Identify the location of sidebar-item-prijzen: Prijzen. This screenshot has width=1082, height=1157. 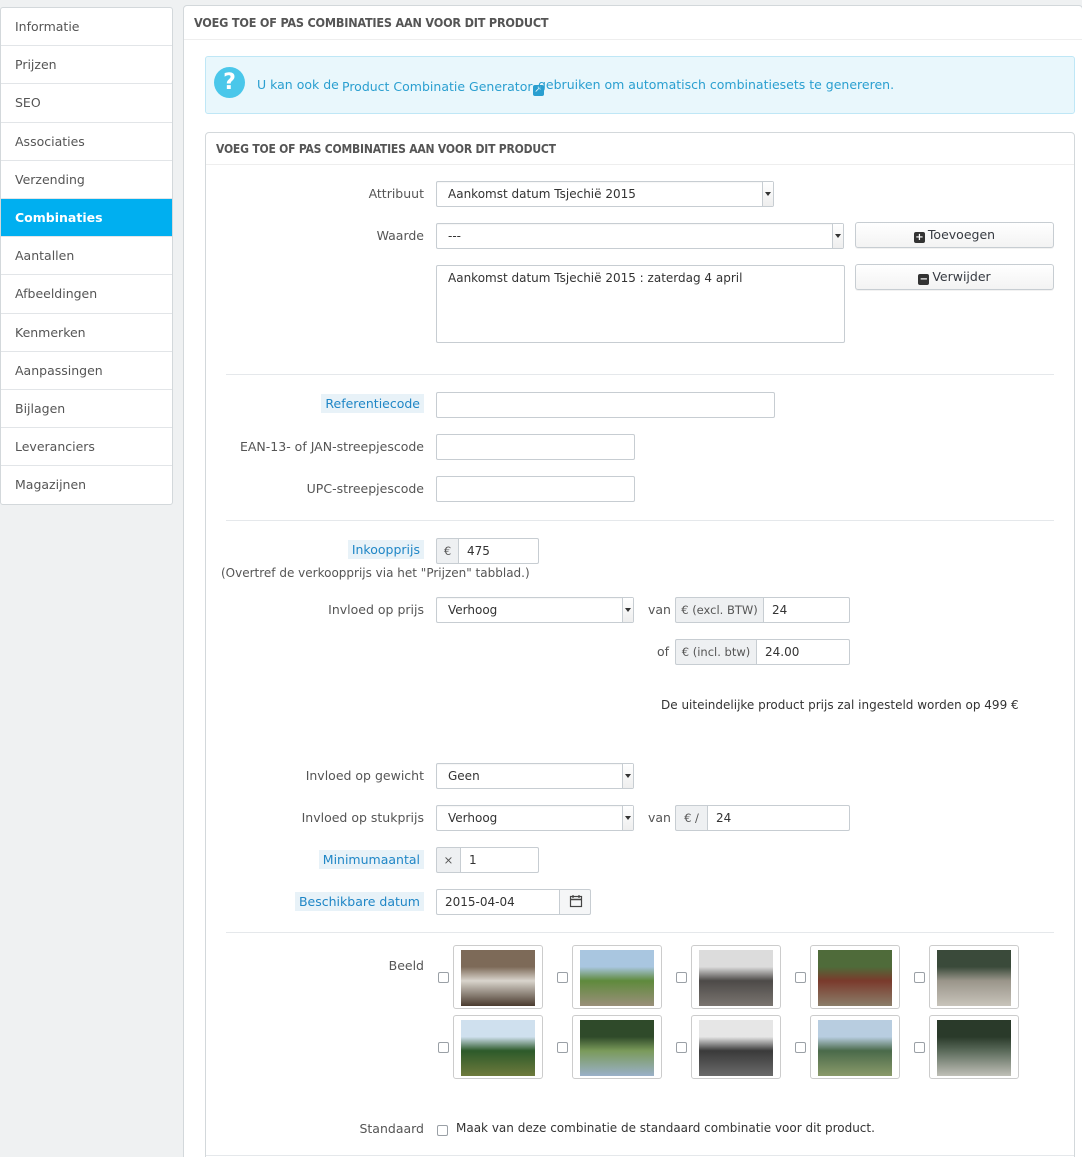
(86, 65).